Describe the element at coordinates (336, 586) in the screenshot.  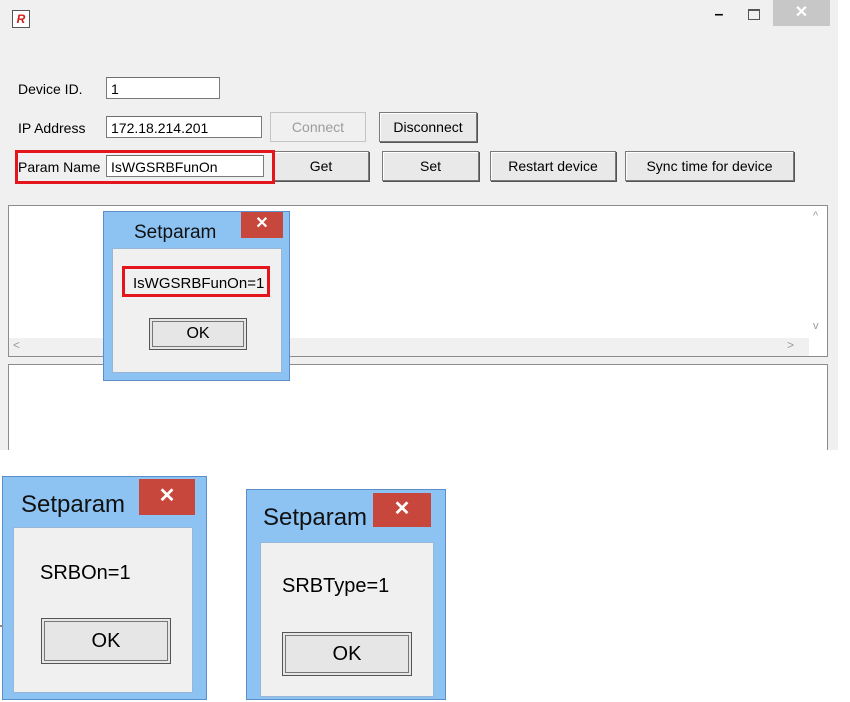
I see `dialog-message: SRBType=1` at that location.